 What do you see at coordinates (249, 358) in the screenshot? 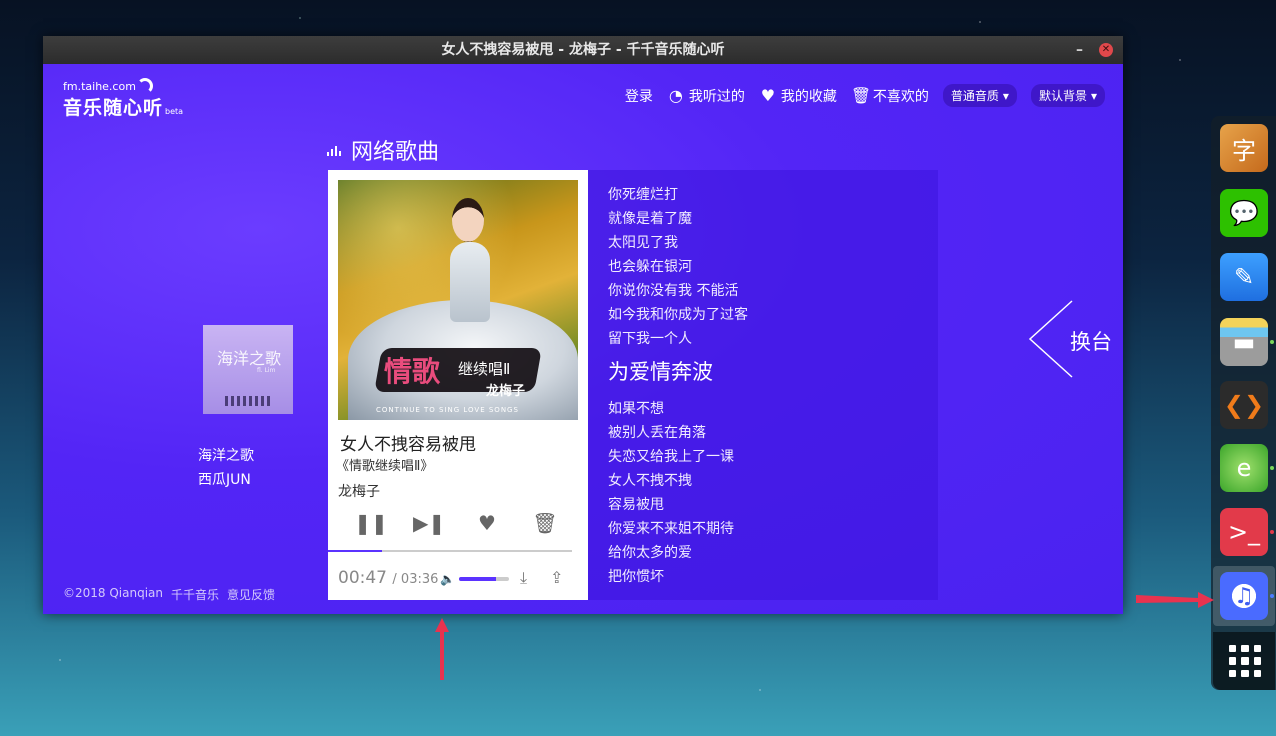
I see `previous-cover-text: 海洋之歌` at bounding box center [249, 358].